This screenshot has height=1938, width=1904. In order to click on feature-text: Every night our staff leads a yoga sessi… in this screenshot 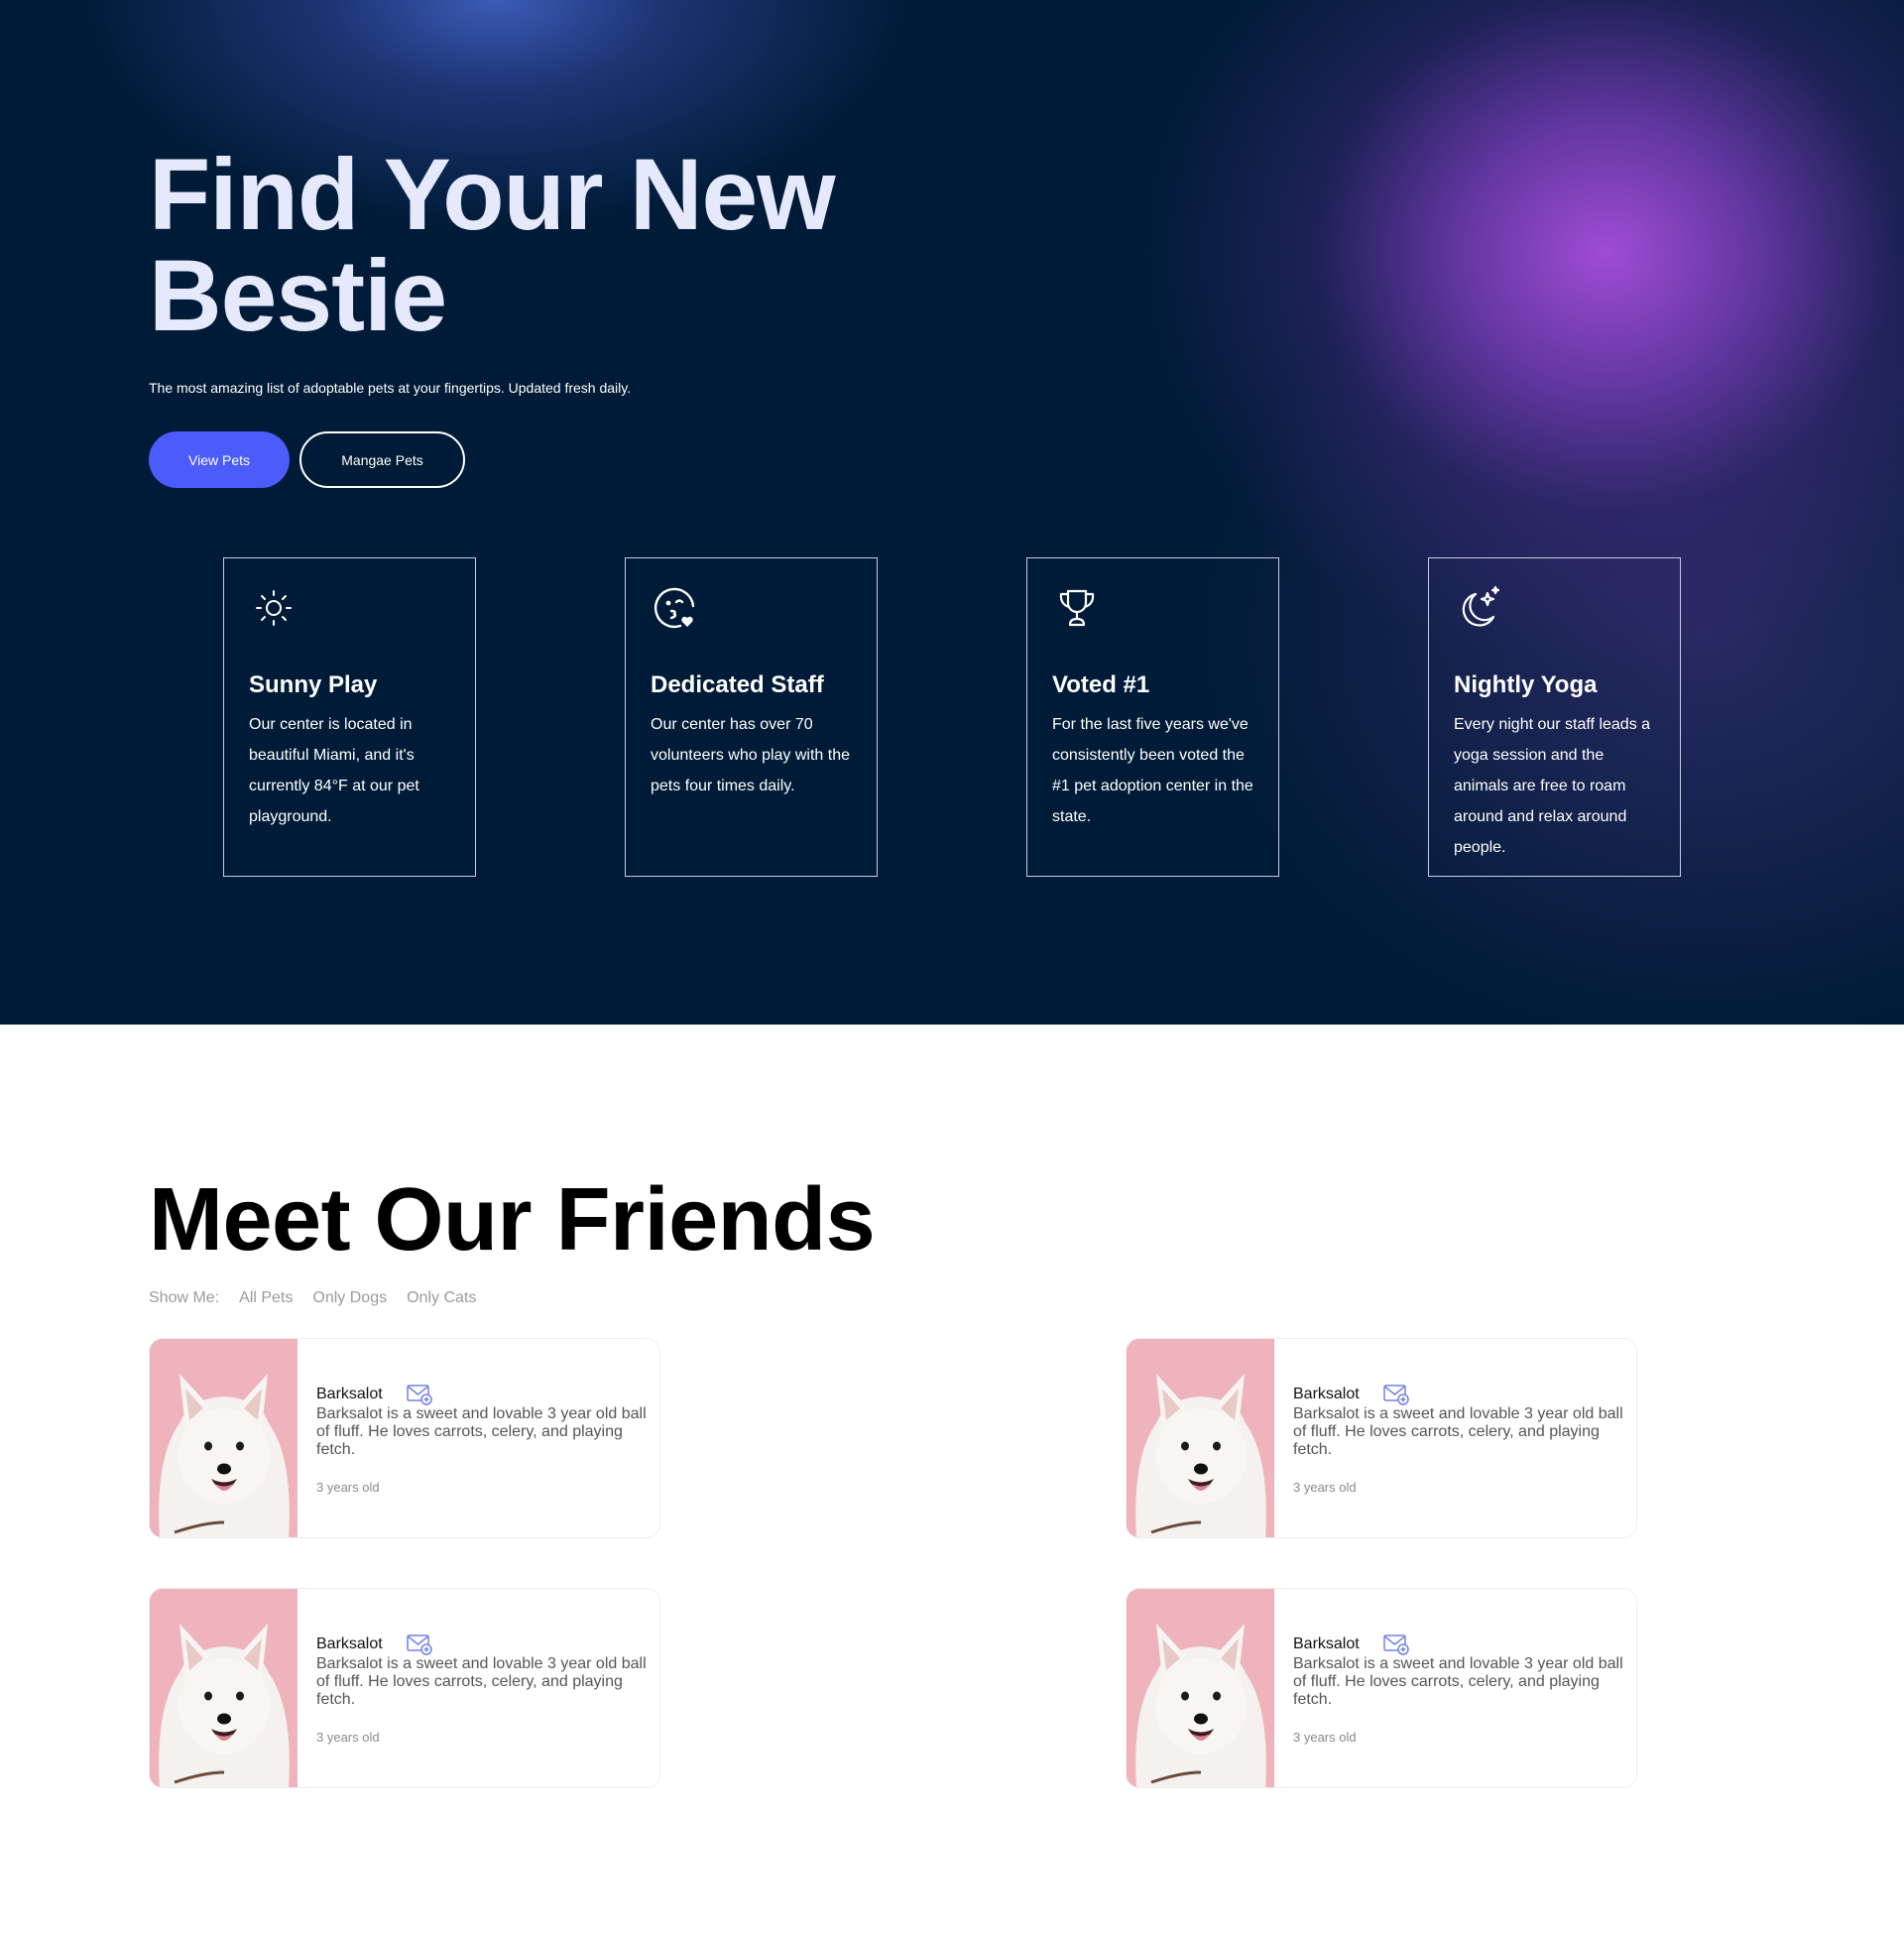, I will do `click(1552, 786)`.